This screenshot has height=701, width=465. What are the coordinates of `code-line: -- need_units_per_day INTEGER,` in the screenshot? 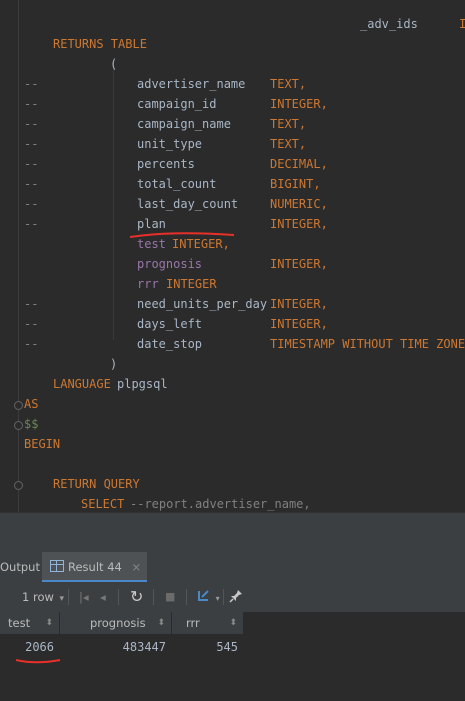 It's located at (232, 304).